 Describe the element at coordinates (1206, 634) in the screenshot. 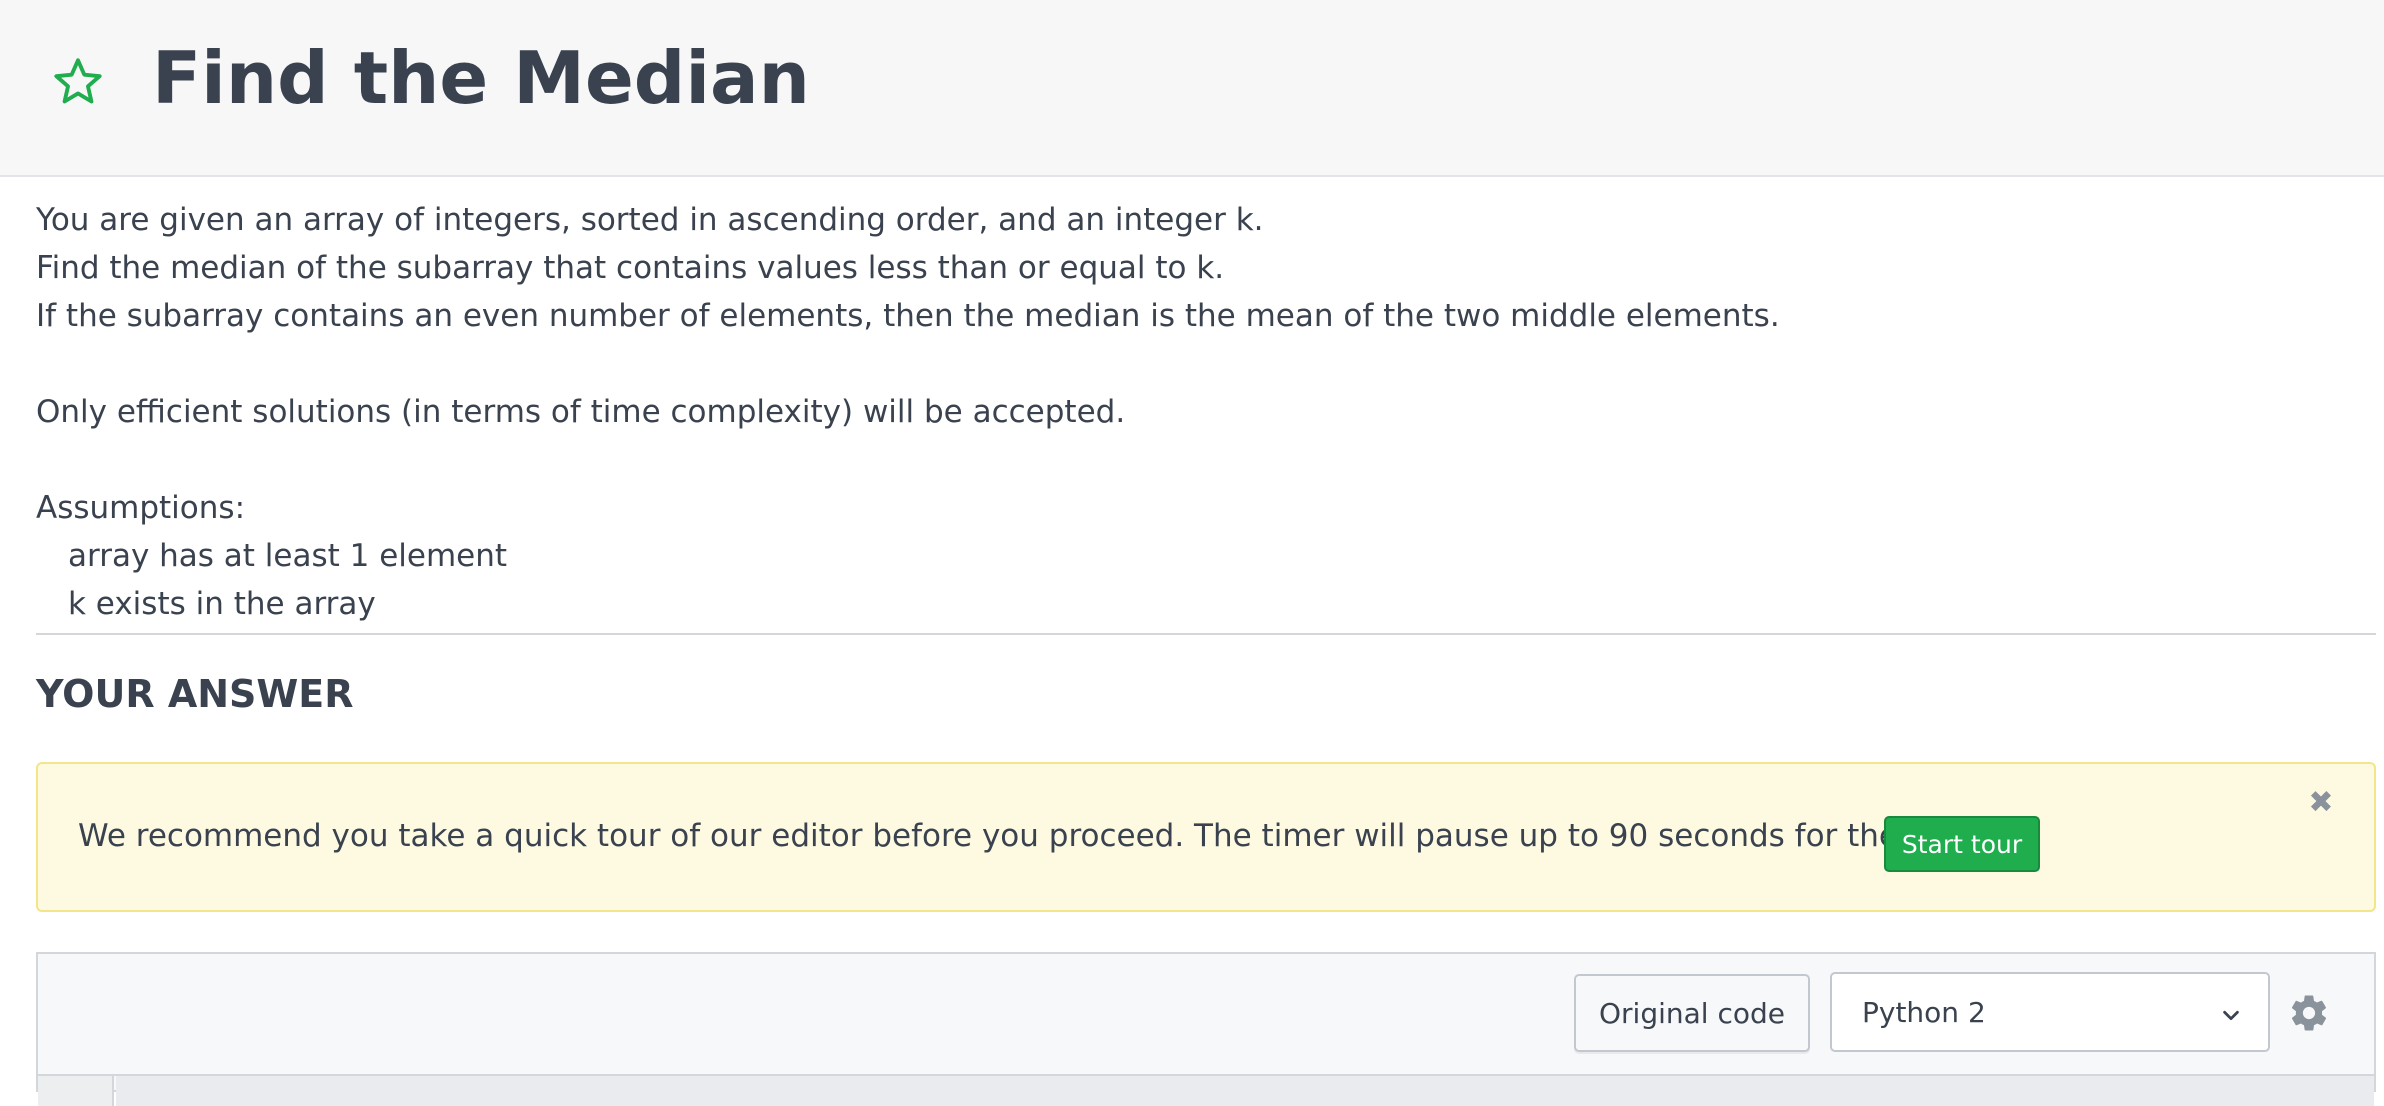

I see `section-divider` at that location.